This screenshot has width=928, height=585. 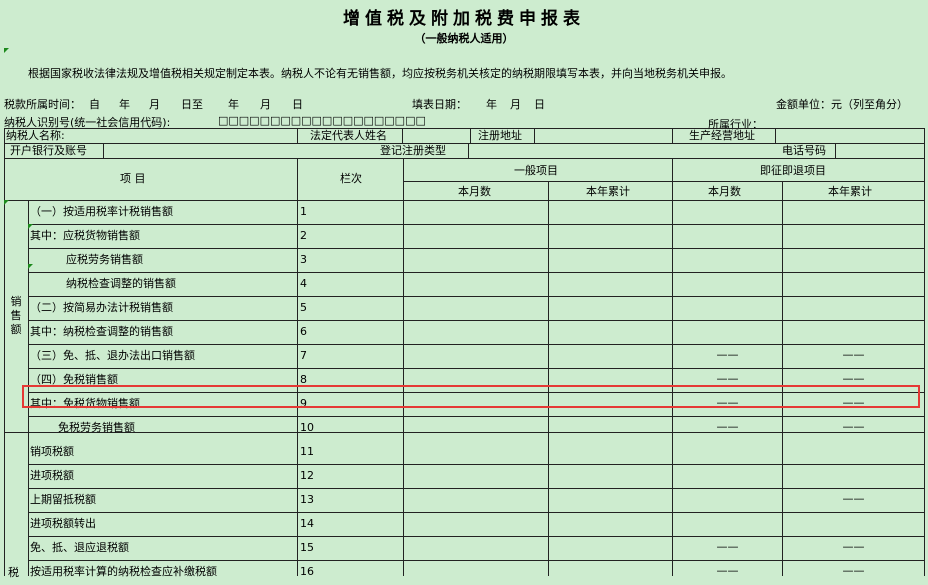 I want to click on row-label: 免、抵、退应退税额, so click(x=79, y=547).